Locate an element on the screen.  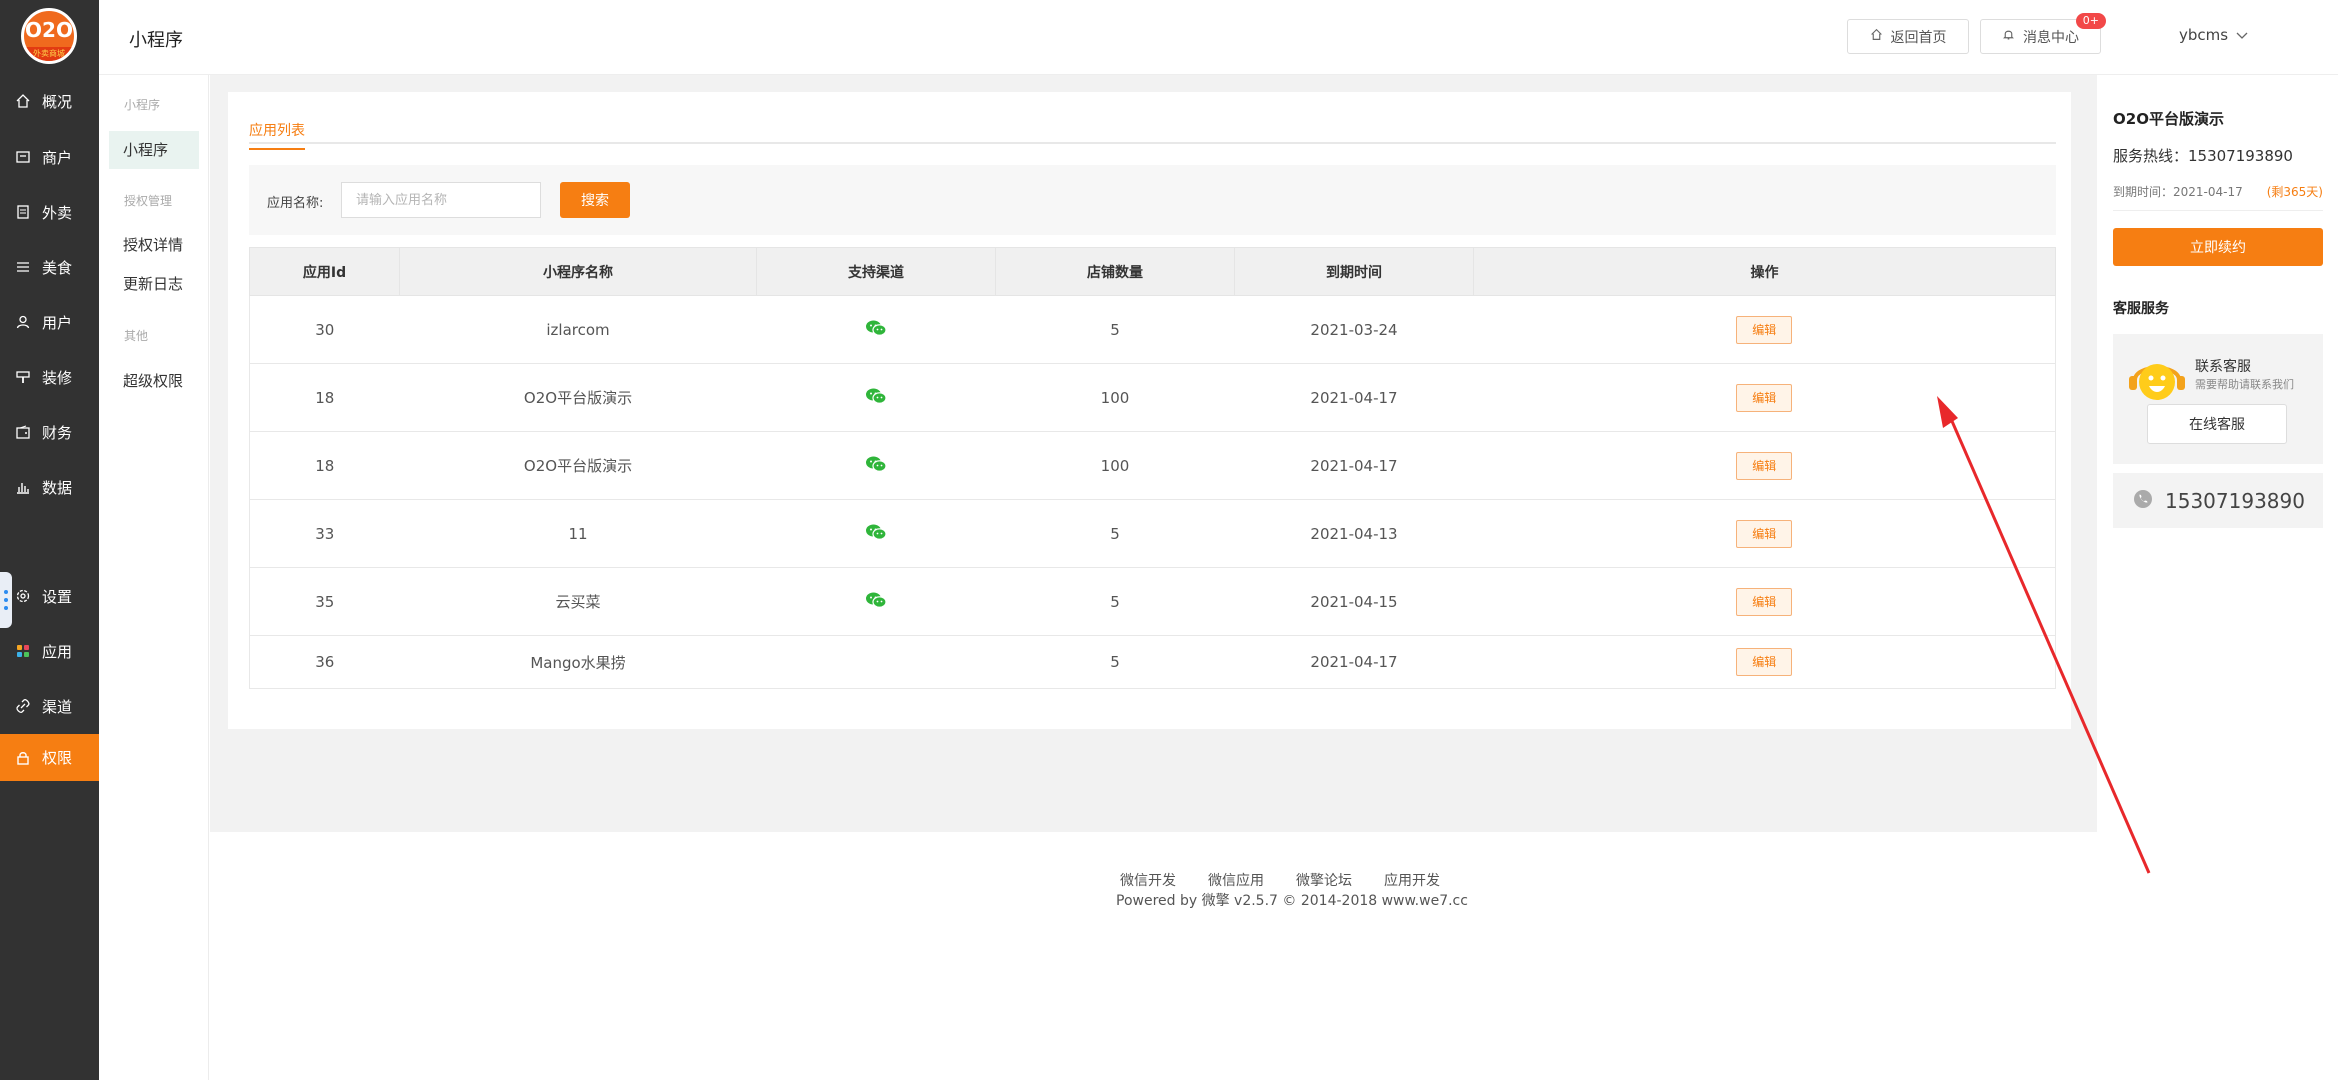
cell-store-count: 100 is located at coordinates (1115, 397).